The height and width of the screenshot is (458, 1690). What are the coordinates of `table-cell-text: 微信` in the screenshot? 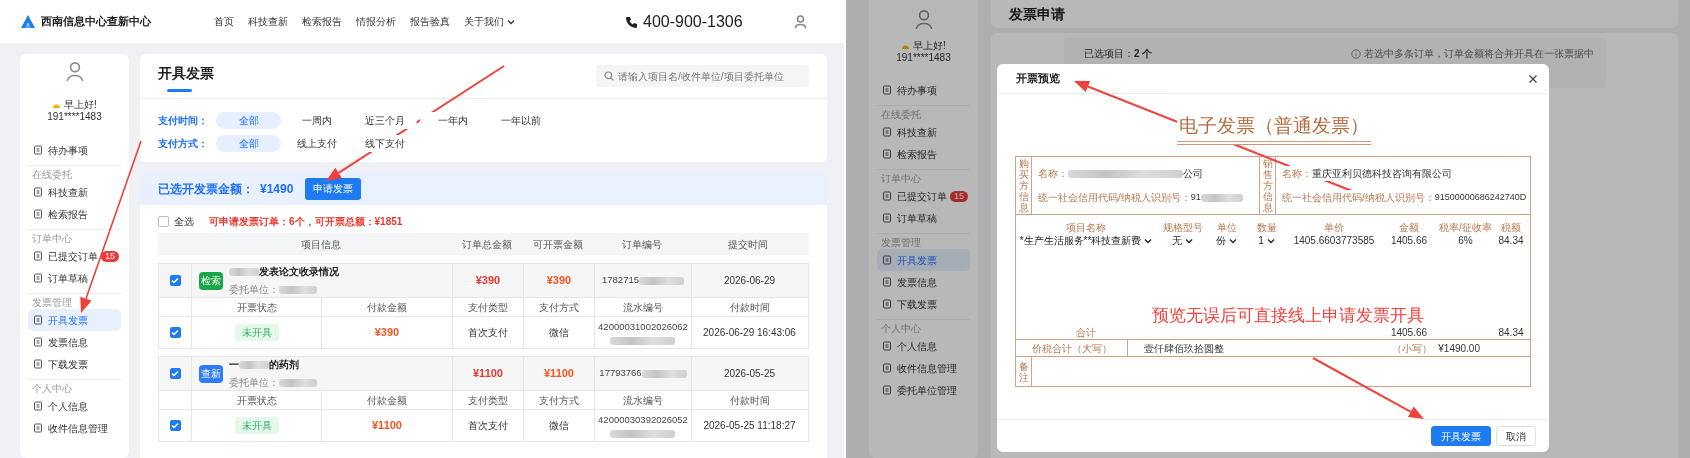 It's located at (559, 426).